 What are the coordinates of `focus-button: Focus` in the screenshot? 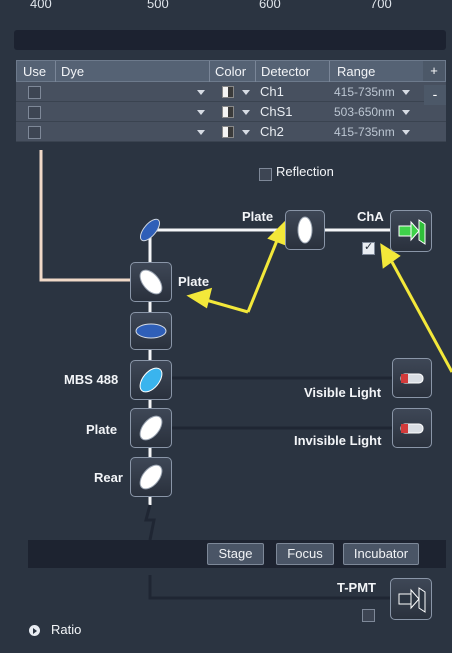 It's located at (305, 554).